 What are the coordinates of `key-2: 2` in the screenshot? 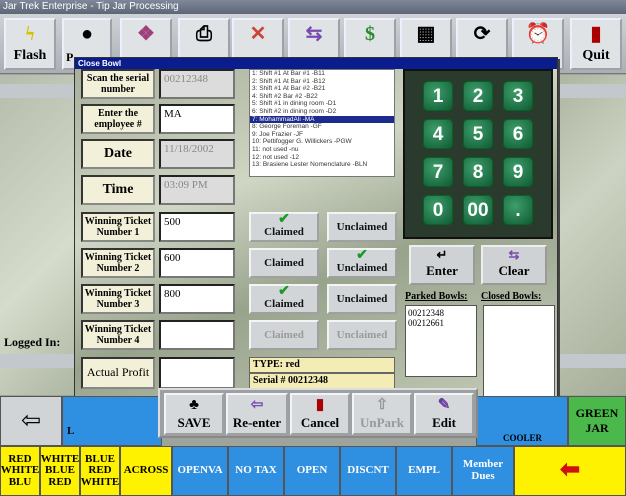 It's located at (478, 96).